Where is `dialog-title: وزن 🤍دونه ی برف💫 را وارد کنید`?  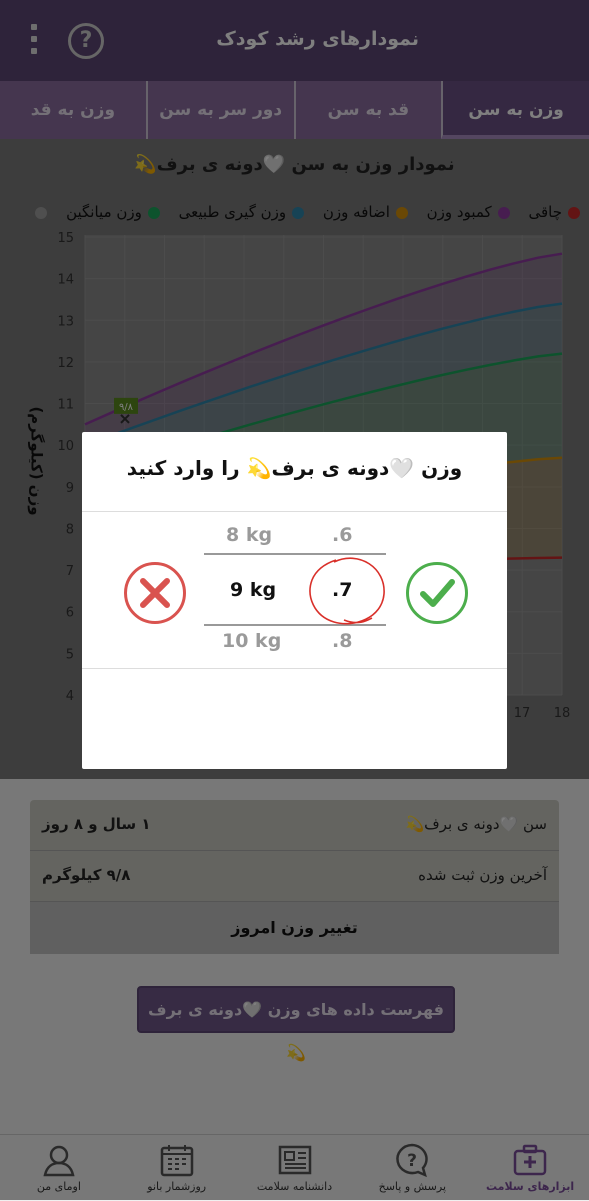 dialog-title: وزن 🤍دونه ی برف💫 را وارد کنید is located at coordinates (294, 468).